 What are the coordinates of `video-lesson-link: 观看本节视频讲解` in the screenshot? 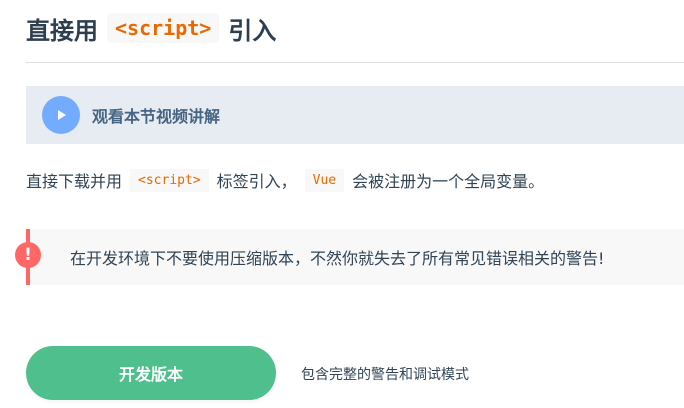 It's located at (355, 115).